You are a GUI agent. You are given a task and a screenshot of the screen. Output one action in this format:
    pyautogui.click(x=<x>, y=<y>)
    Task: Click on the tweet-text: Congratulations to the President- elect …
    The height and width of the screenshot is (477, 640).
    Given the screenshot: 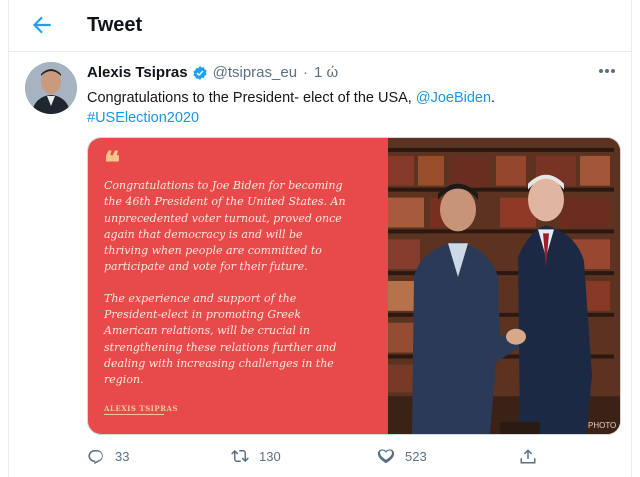 What is the action you would take?
    pyautogui.click(x=347, y=108)
    